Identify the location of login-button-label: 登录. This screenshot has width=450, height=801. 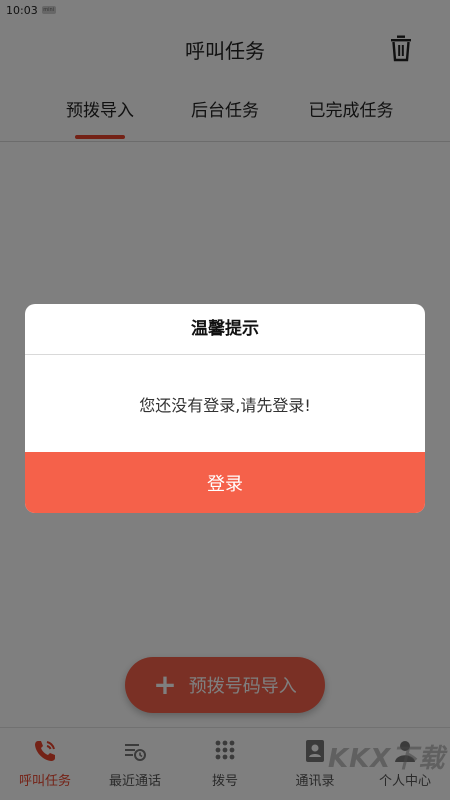
(225, 484).